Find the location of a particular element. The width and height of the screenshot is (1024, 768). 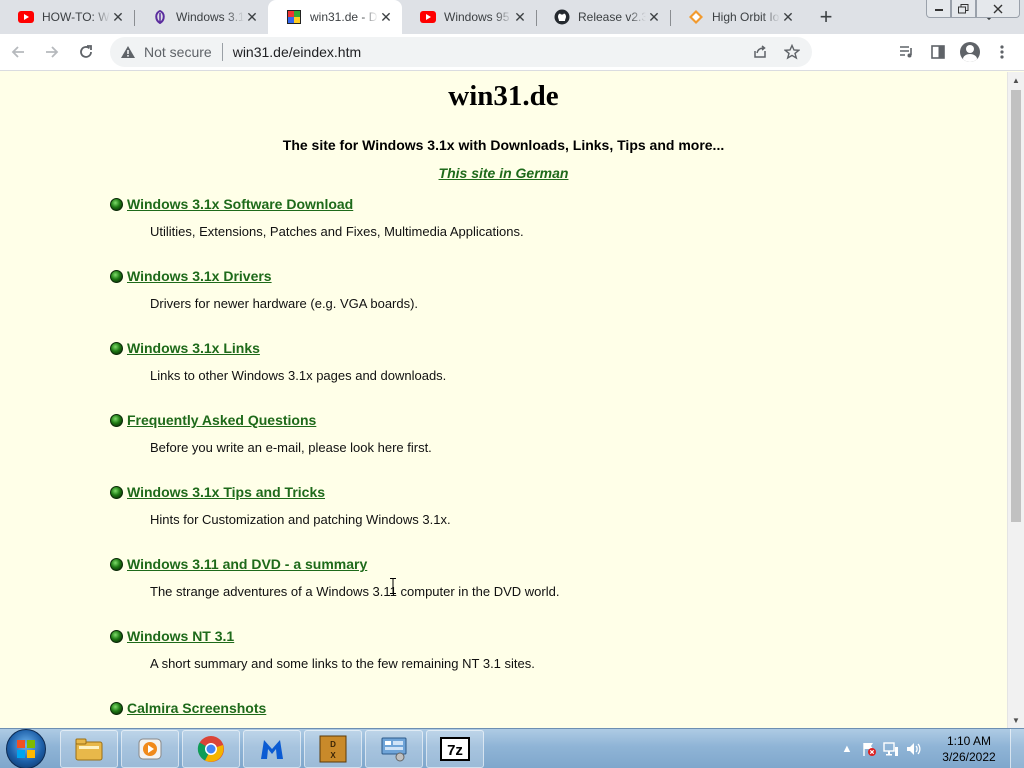

tab-windows95: Windows 95 ✕ is located at coordinates (469, 17).